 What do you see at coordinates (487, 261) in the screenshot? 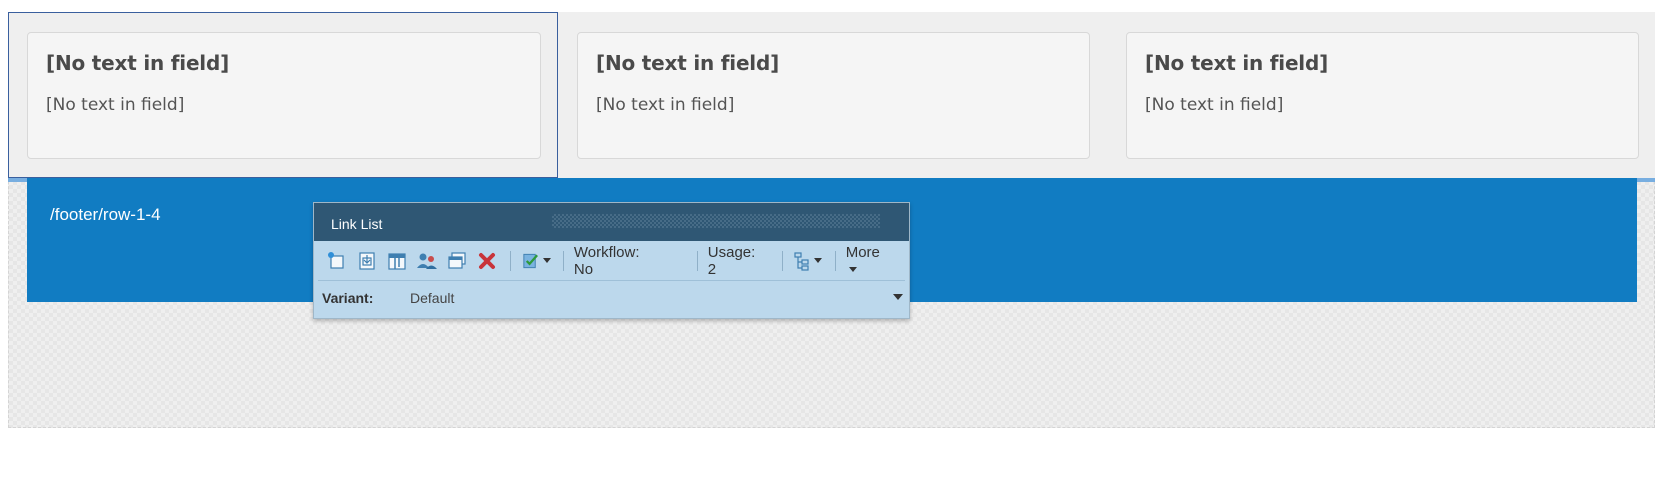
I see `delete-icon` at bounding box center [487, 261].